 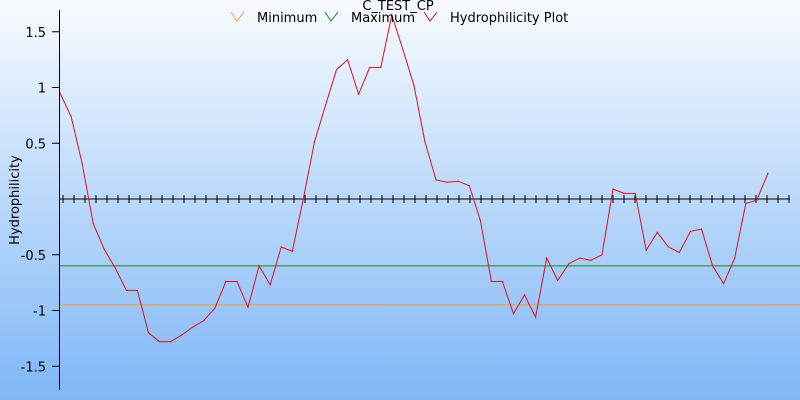 I want to click on y-tick-label: 0.5, so click(x=35, y=144).